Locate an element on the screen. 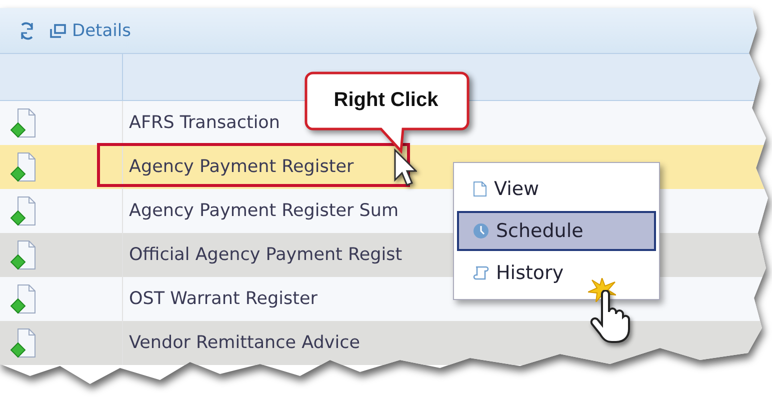 This screenshot has width=772, height=408. table-cell-text: OST Warrant Register is located at coordinates (223, 299).